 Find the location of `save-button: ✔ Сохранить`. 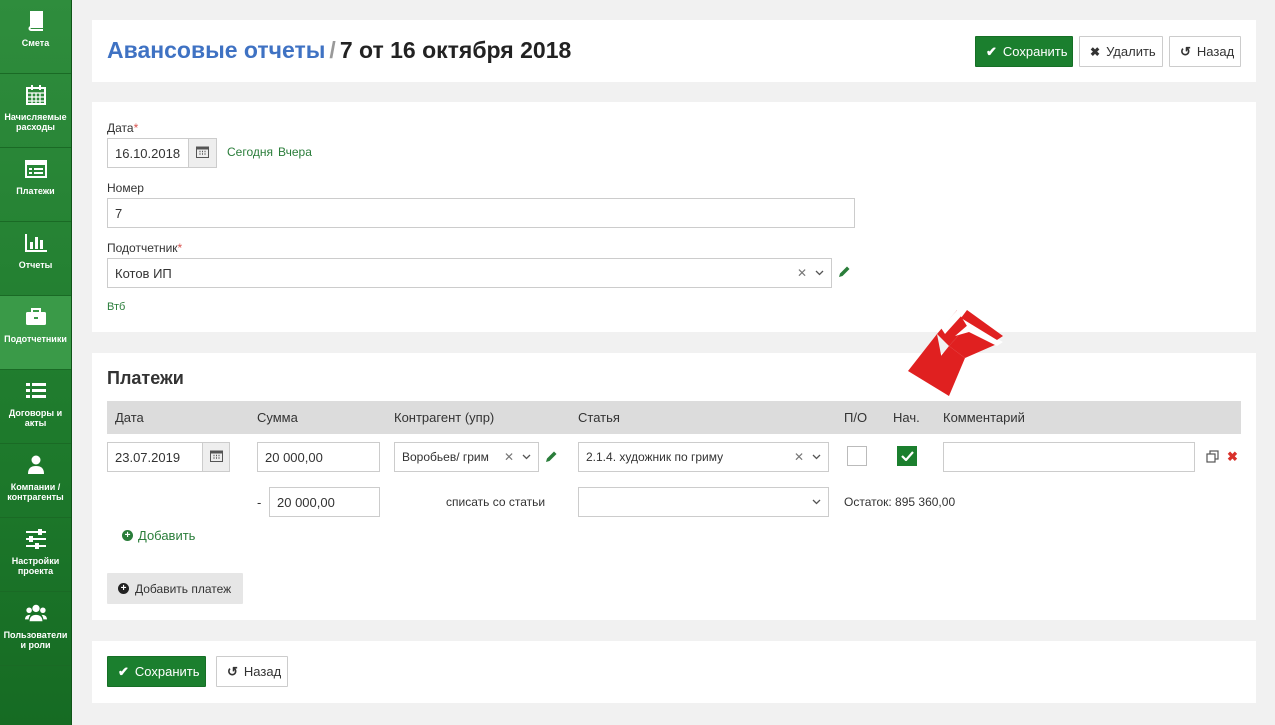

save-button: ✔ Сохранить is located at coordinates (1024, 51).